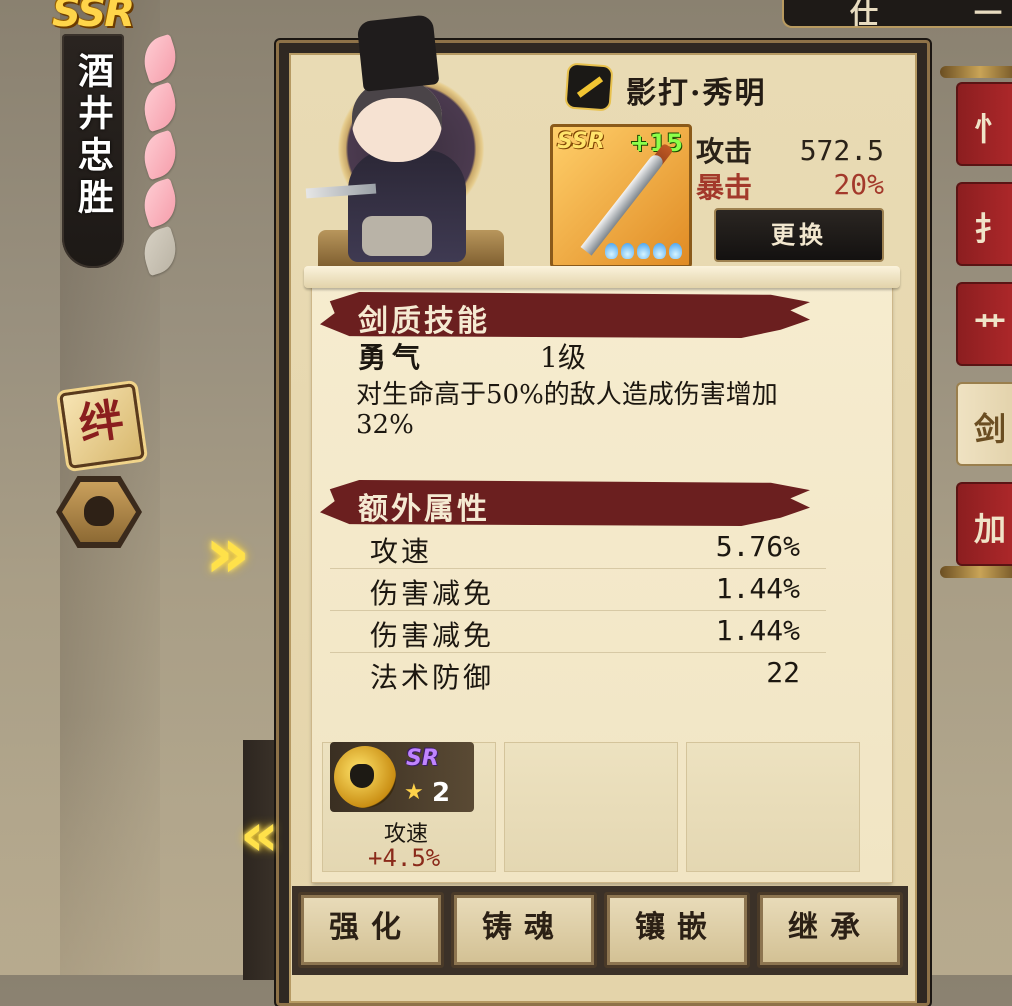  What do you see at coordinates (424, 321) in the screenshot?
I see `skill-section-title: 剑质技能` at bounding box center [424, 321].